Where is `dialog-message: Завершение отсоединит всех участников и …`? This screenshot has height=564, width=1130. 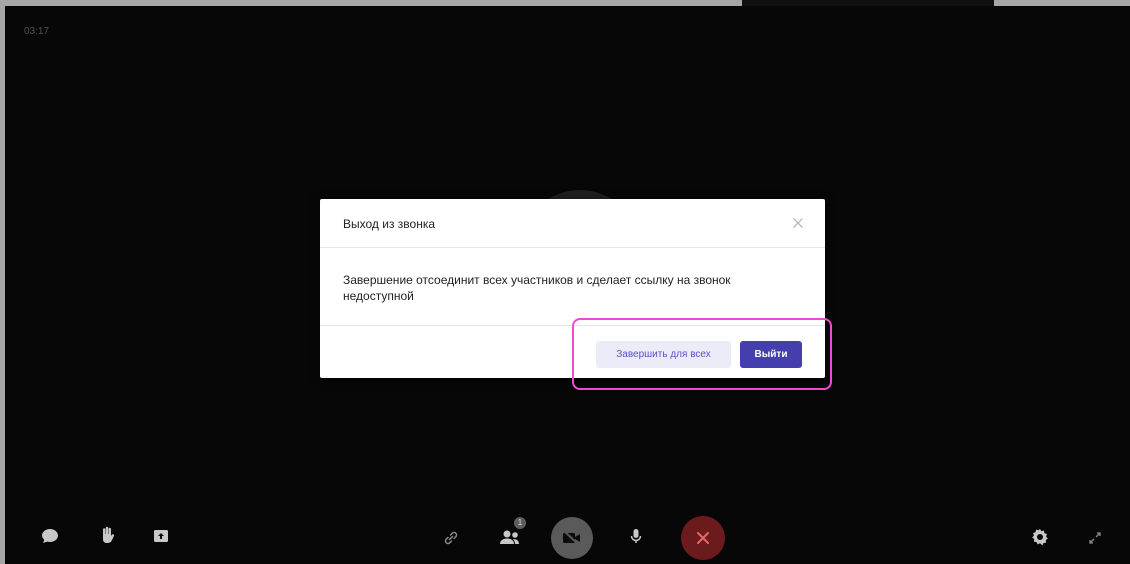 dialog-message: Завершение отсоединит всех участников и … is located at coordinates (537, 288).